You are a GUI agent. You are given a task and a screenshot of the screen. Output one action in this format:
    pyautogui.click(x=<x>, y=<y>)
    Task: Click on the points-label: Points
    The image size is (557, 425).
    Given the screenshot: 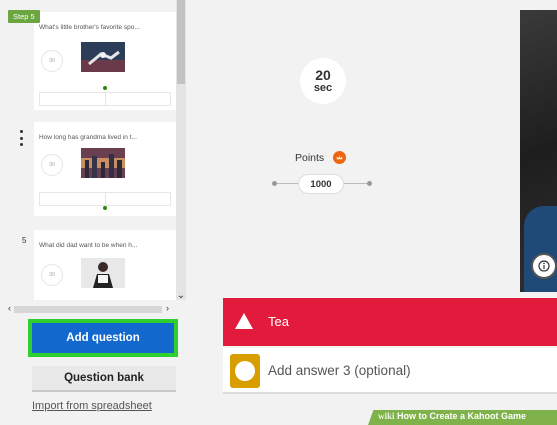 What is the action you would take?
    pyautogui.click(x=310, y=158)
    